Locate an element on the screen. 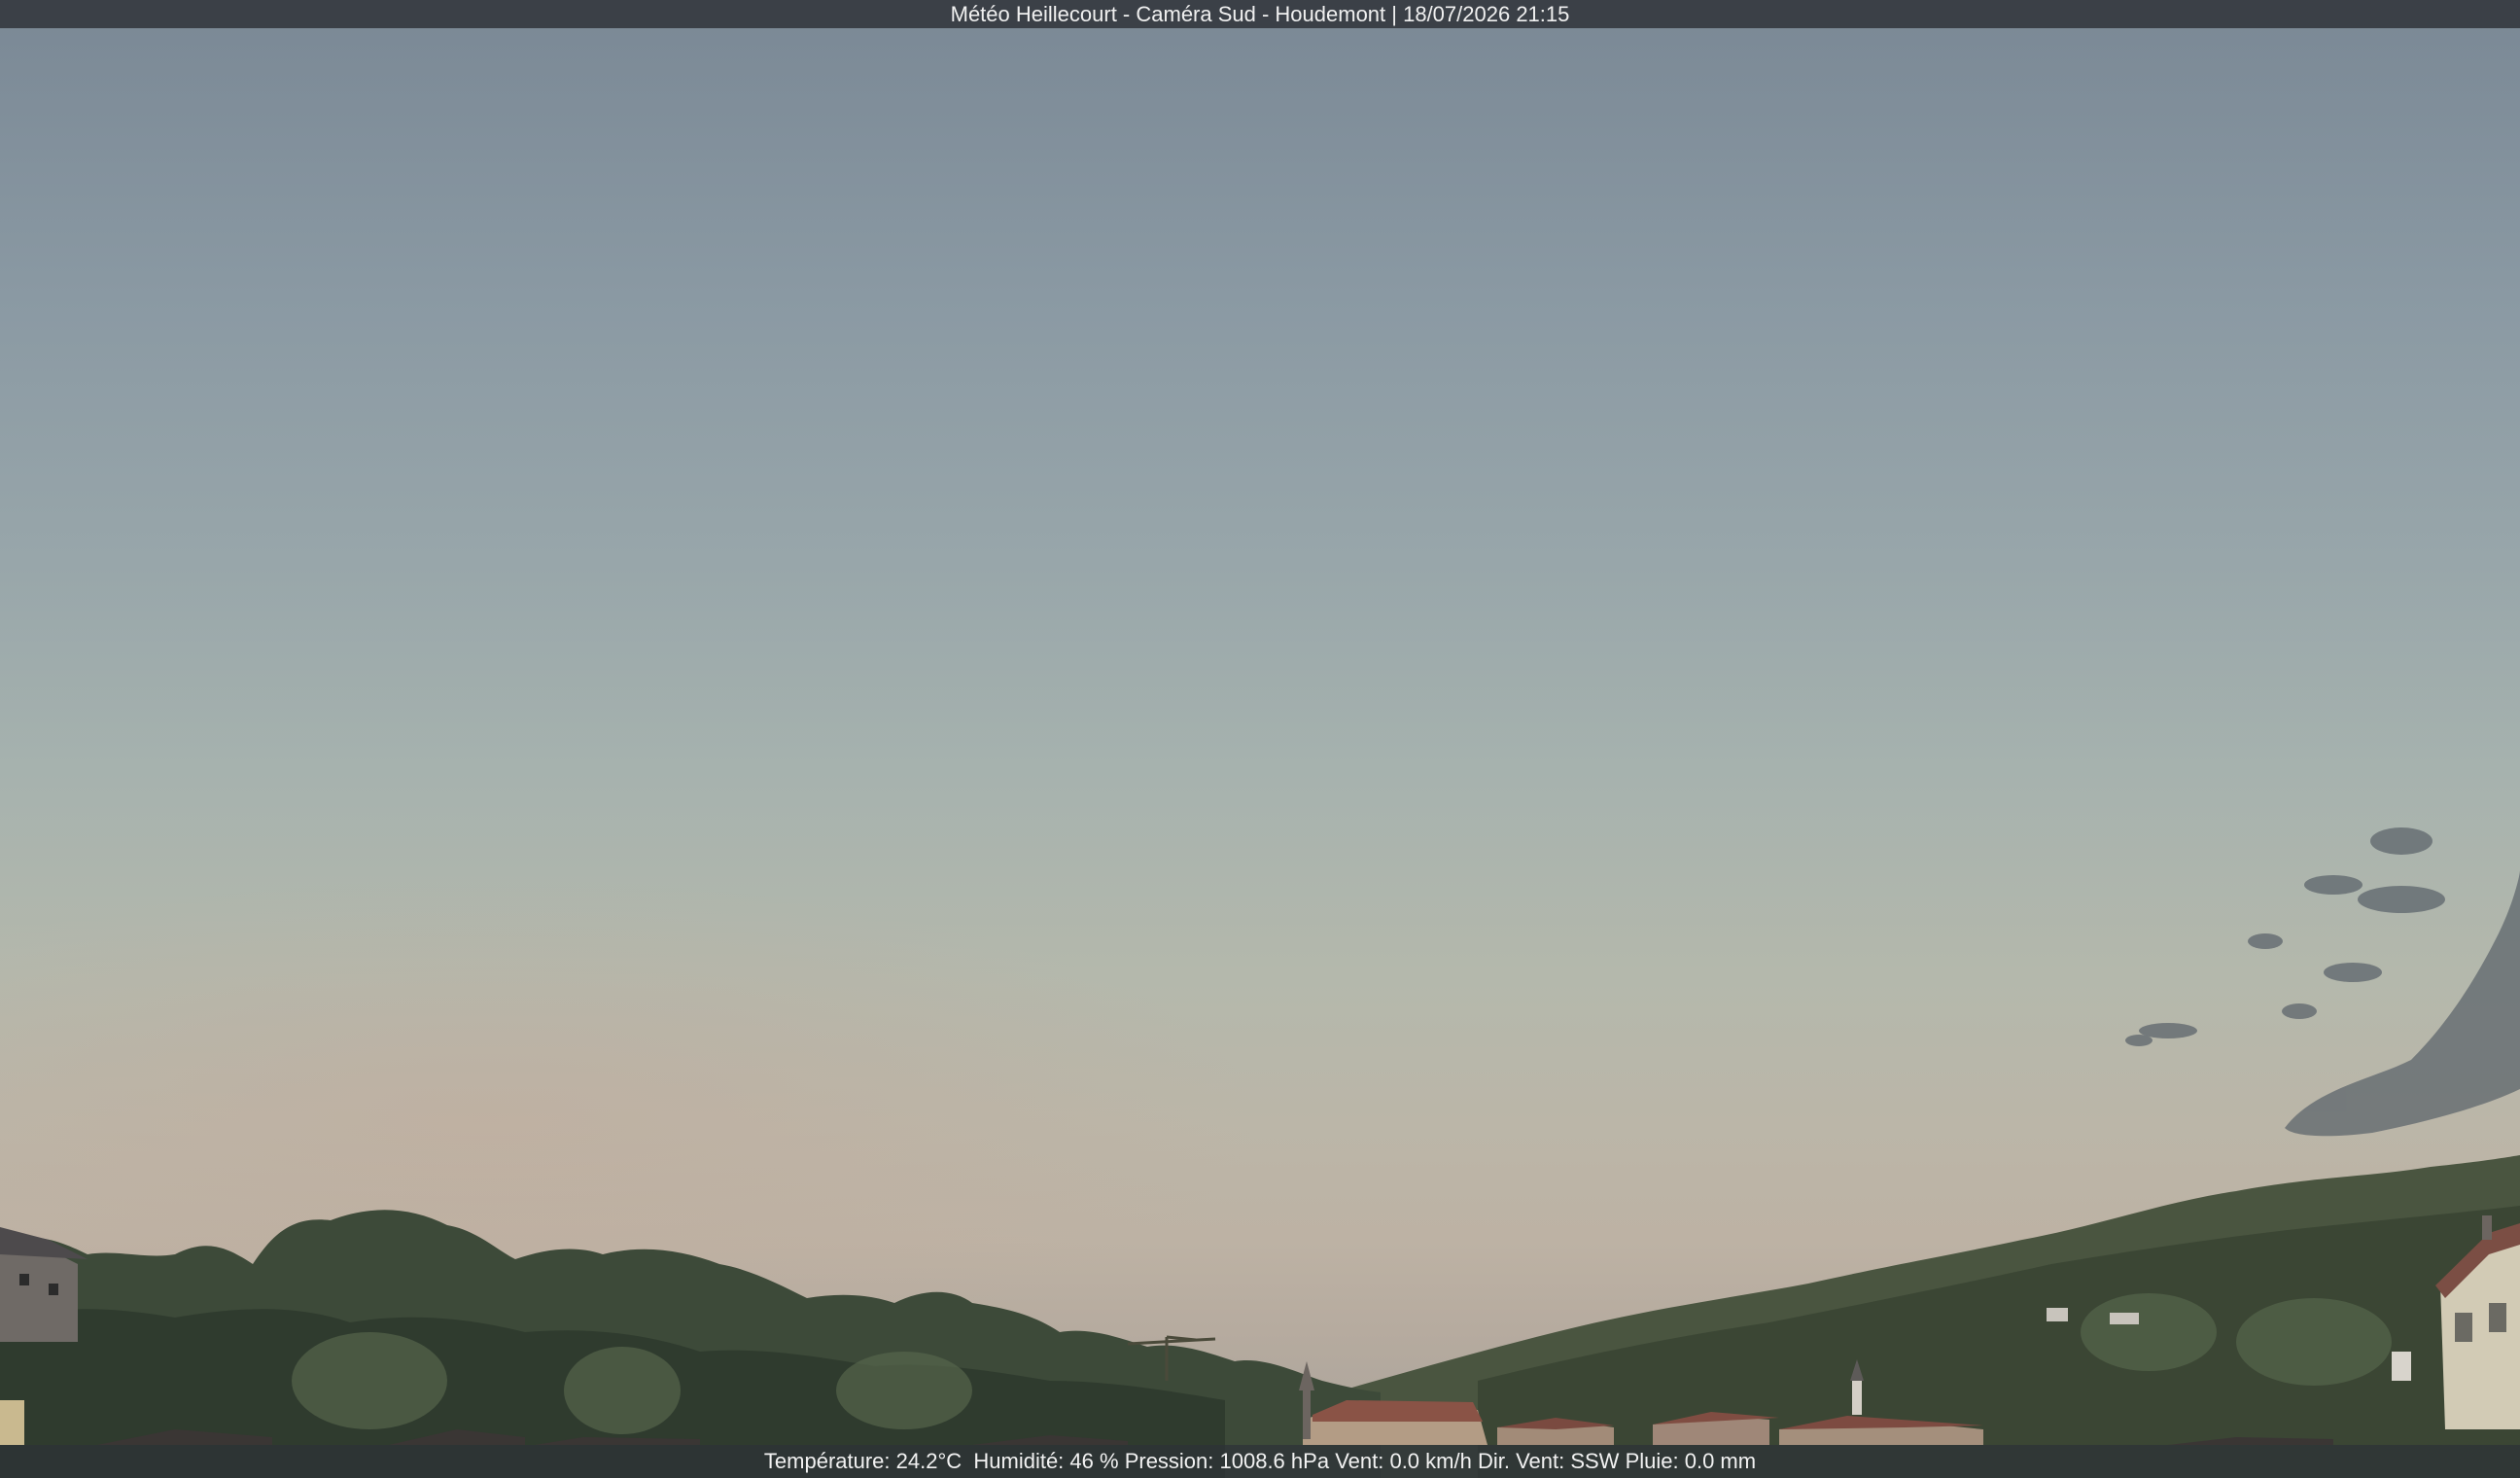 The height and width of the screenshot is (1478, 2520). clouds is located at coordinates (2322, 982).